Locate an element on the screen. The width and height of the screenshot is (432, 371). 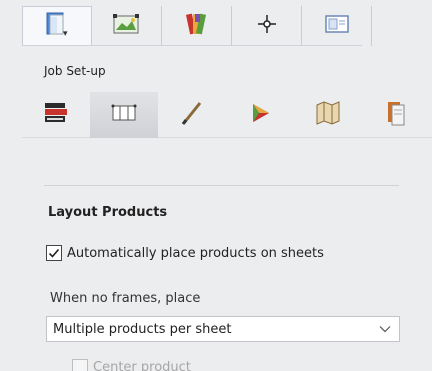
tab-colors is located at coordinates (197, 26).